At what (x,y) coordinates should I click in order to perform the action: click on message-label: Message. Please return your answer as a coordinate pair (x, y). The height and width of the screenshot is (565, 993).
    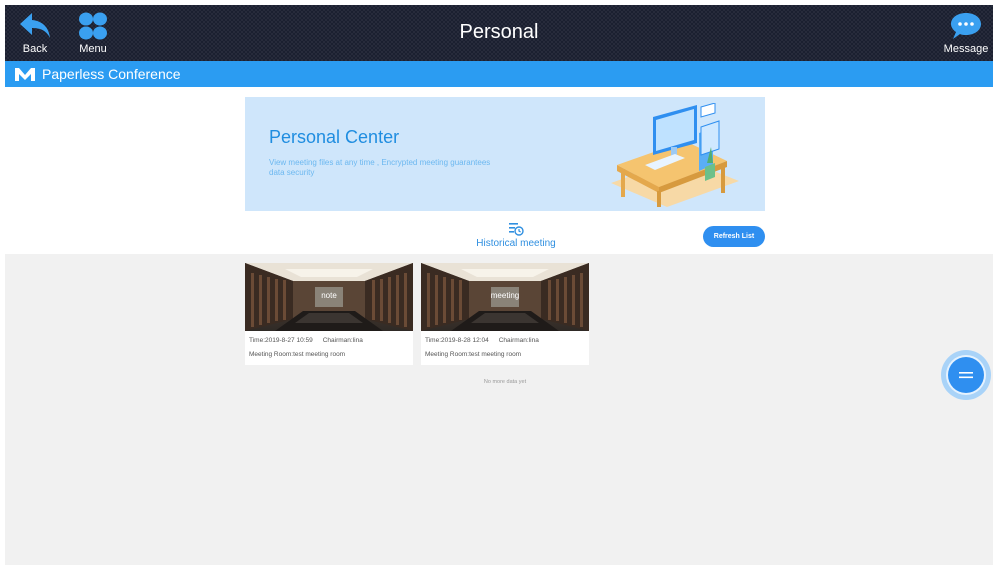
    Looking at the image, I should click on (966, 49).